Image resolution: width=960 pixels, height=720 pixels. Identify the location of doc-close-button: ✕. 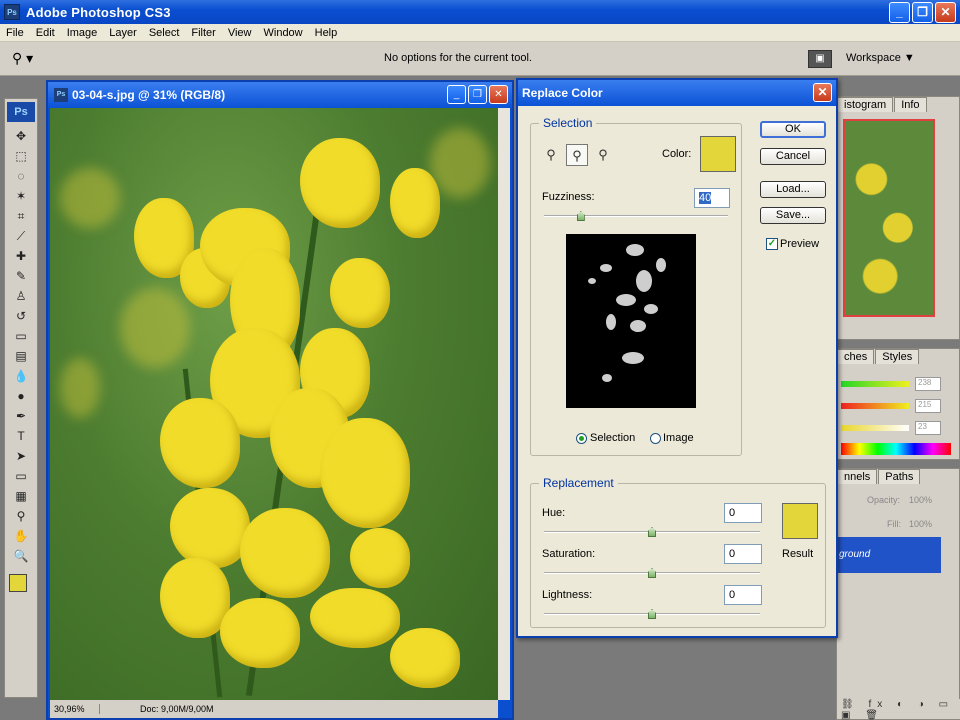
(498, 94).